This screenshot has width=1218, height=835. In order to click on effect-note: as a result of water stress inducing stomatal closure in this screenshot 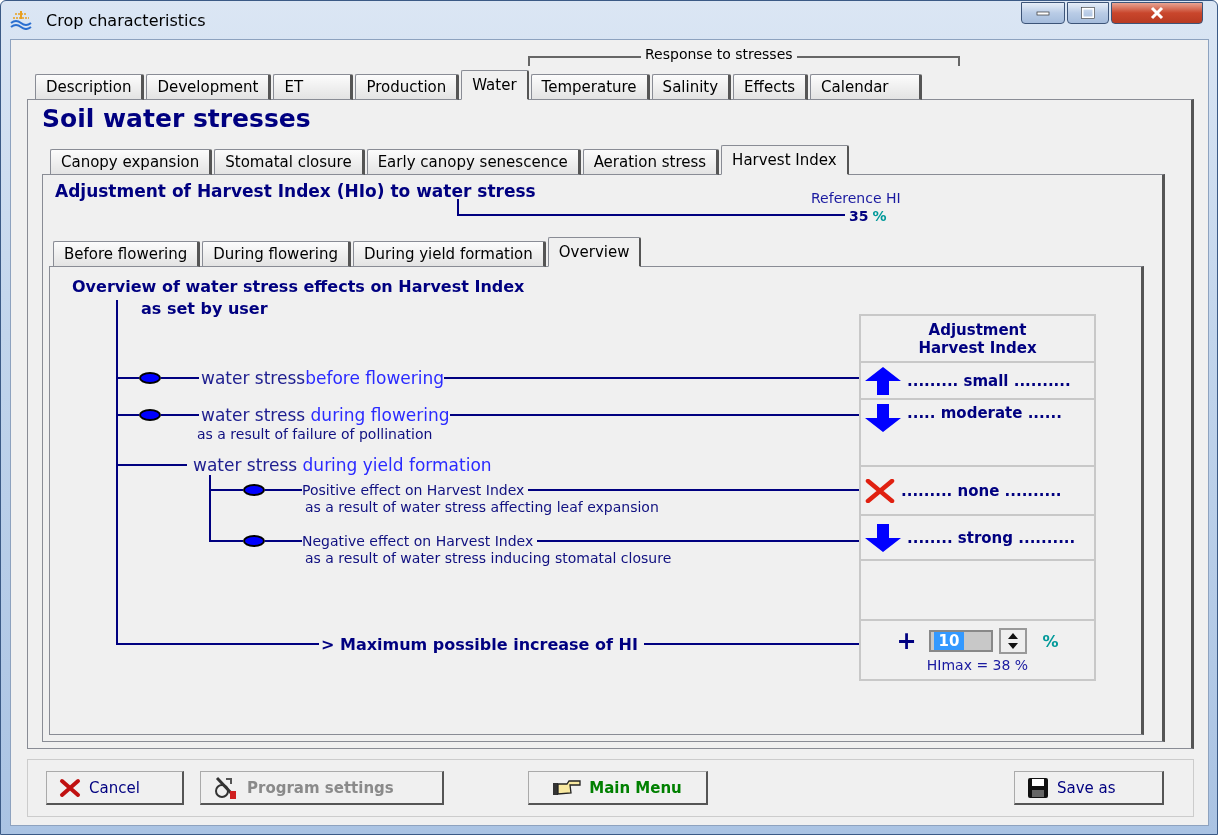, I will do `click(488, 558)`.